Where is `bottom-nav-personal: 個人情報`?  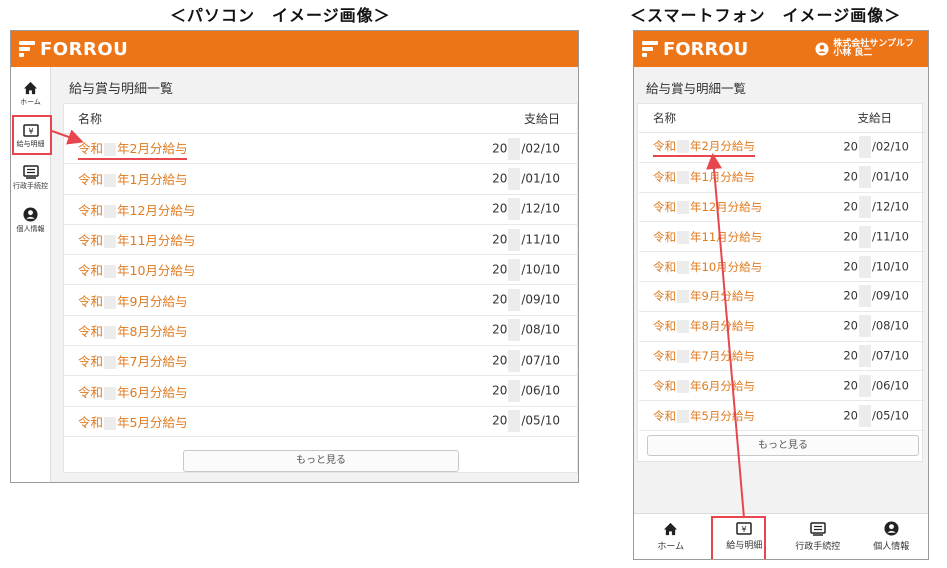
bottom-nav-personal: 個人情報 is located at coordinates (892, 536).